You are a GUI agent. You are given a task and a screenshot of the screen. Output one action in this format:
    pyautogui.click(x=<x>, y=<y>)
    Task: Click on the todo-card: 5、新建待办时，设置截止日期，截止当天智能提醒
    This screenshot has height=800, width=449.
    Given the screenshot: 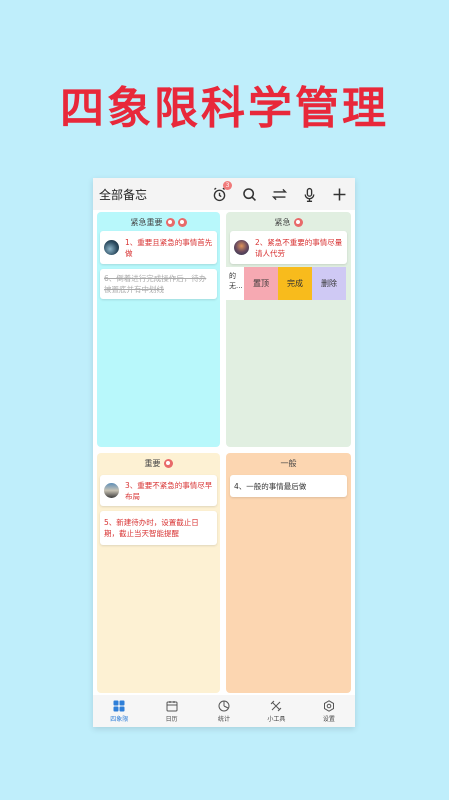 What is the action you would take?
    pyautogui.click(x=158, y=528)
    